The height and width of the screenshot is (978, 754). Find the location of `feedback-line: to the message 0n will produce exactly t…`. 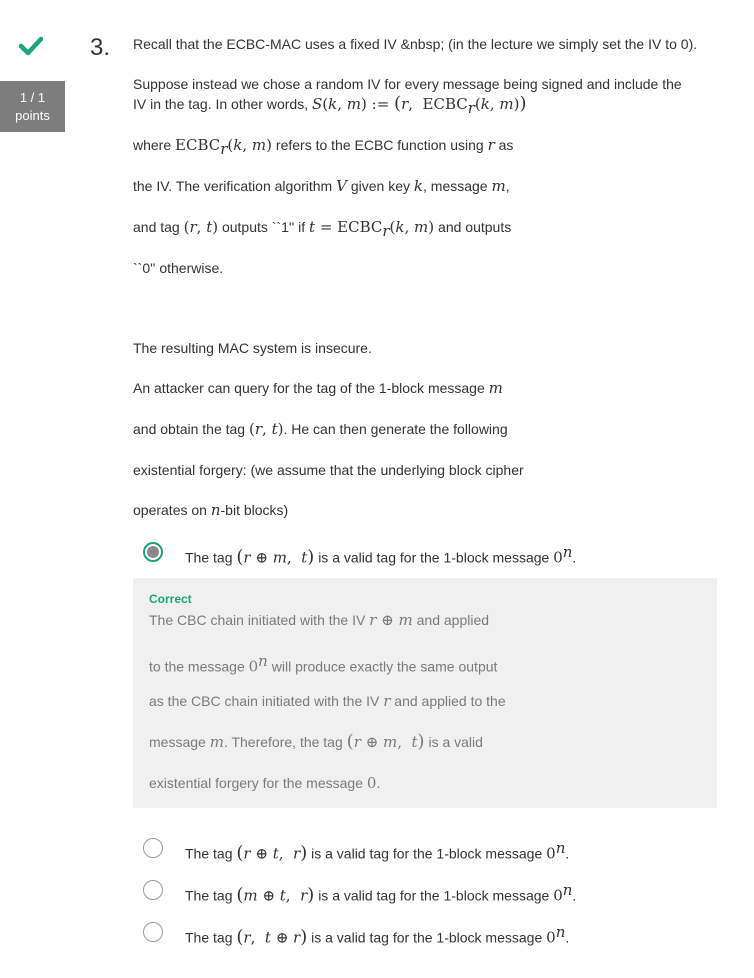

feedback-line: to the message 0n will produce exactly t… is located at coordinates (323, 664).